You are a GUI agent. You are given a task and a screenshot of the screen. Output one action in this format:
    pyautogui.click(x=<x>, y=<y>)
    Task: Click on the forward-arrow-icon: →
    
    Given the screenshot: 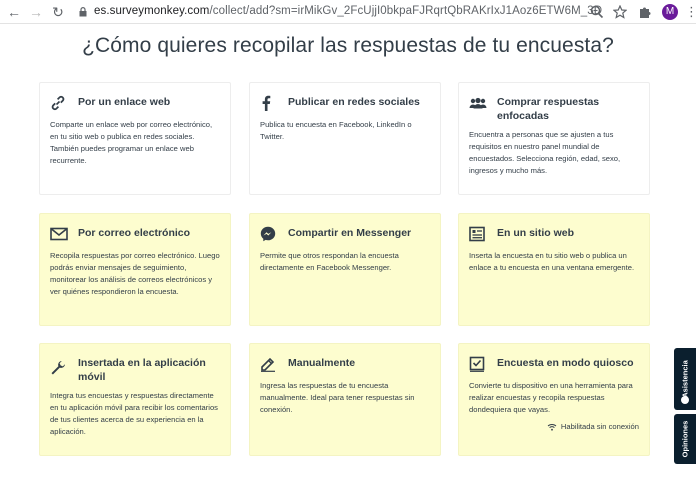 What is the action you would take?
    pyautogui.click(x=36, y=12)
    